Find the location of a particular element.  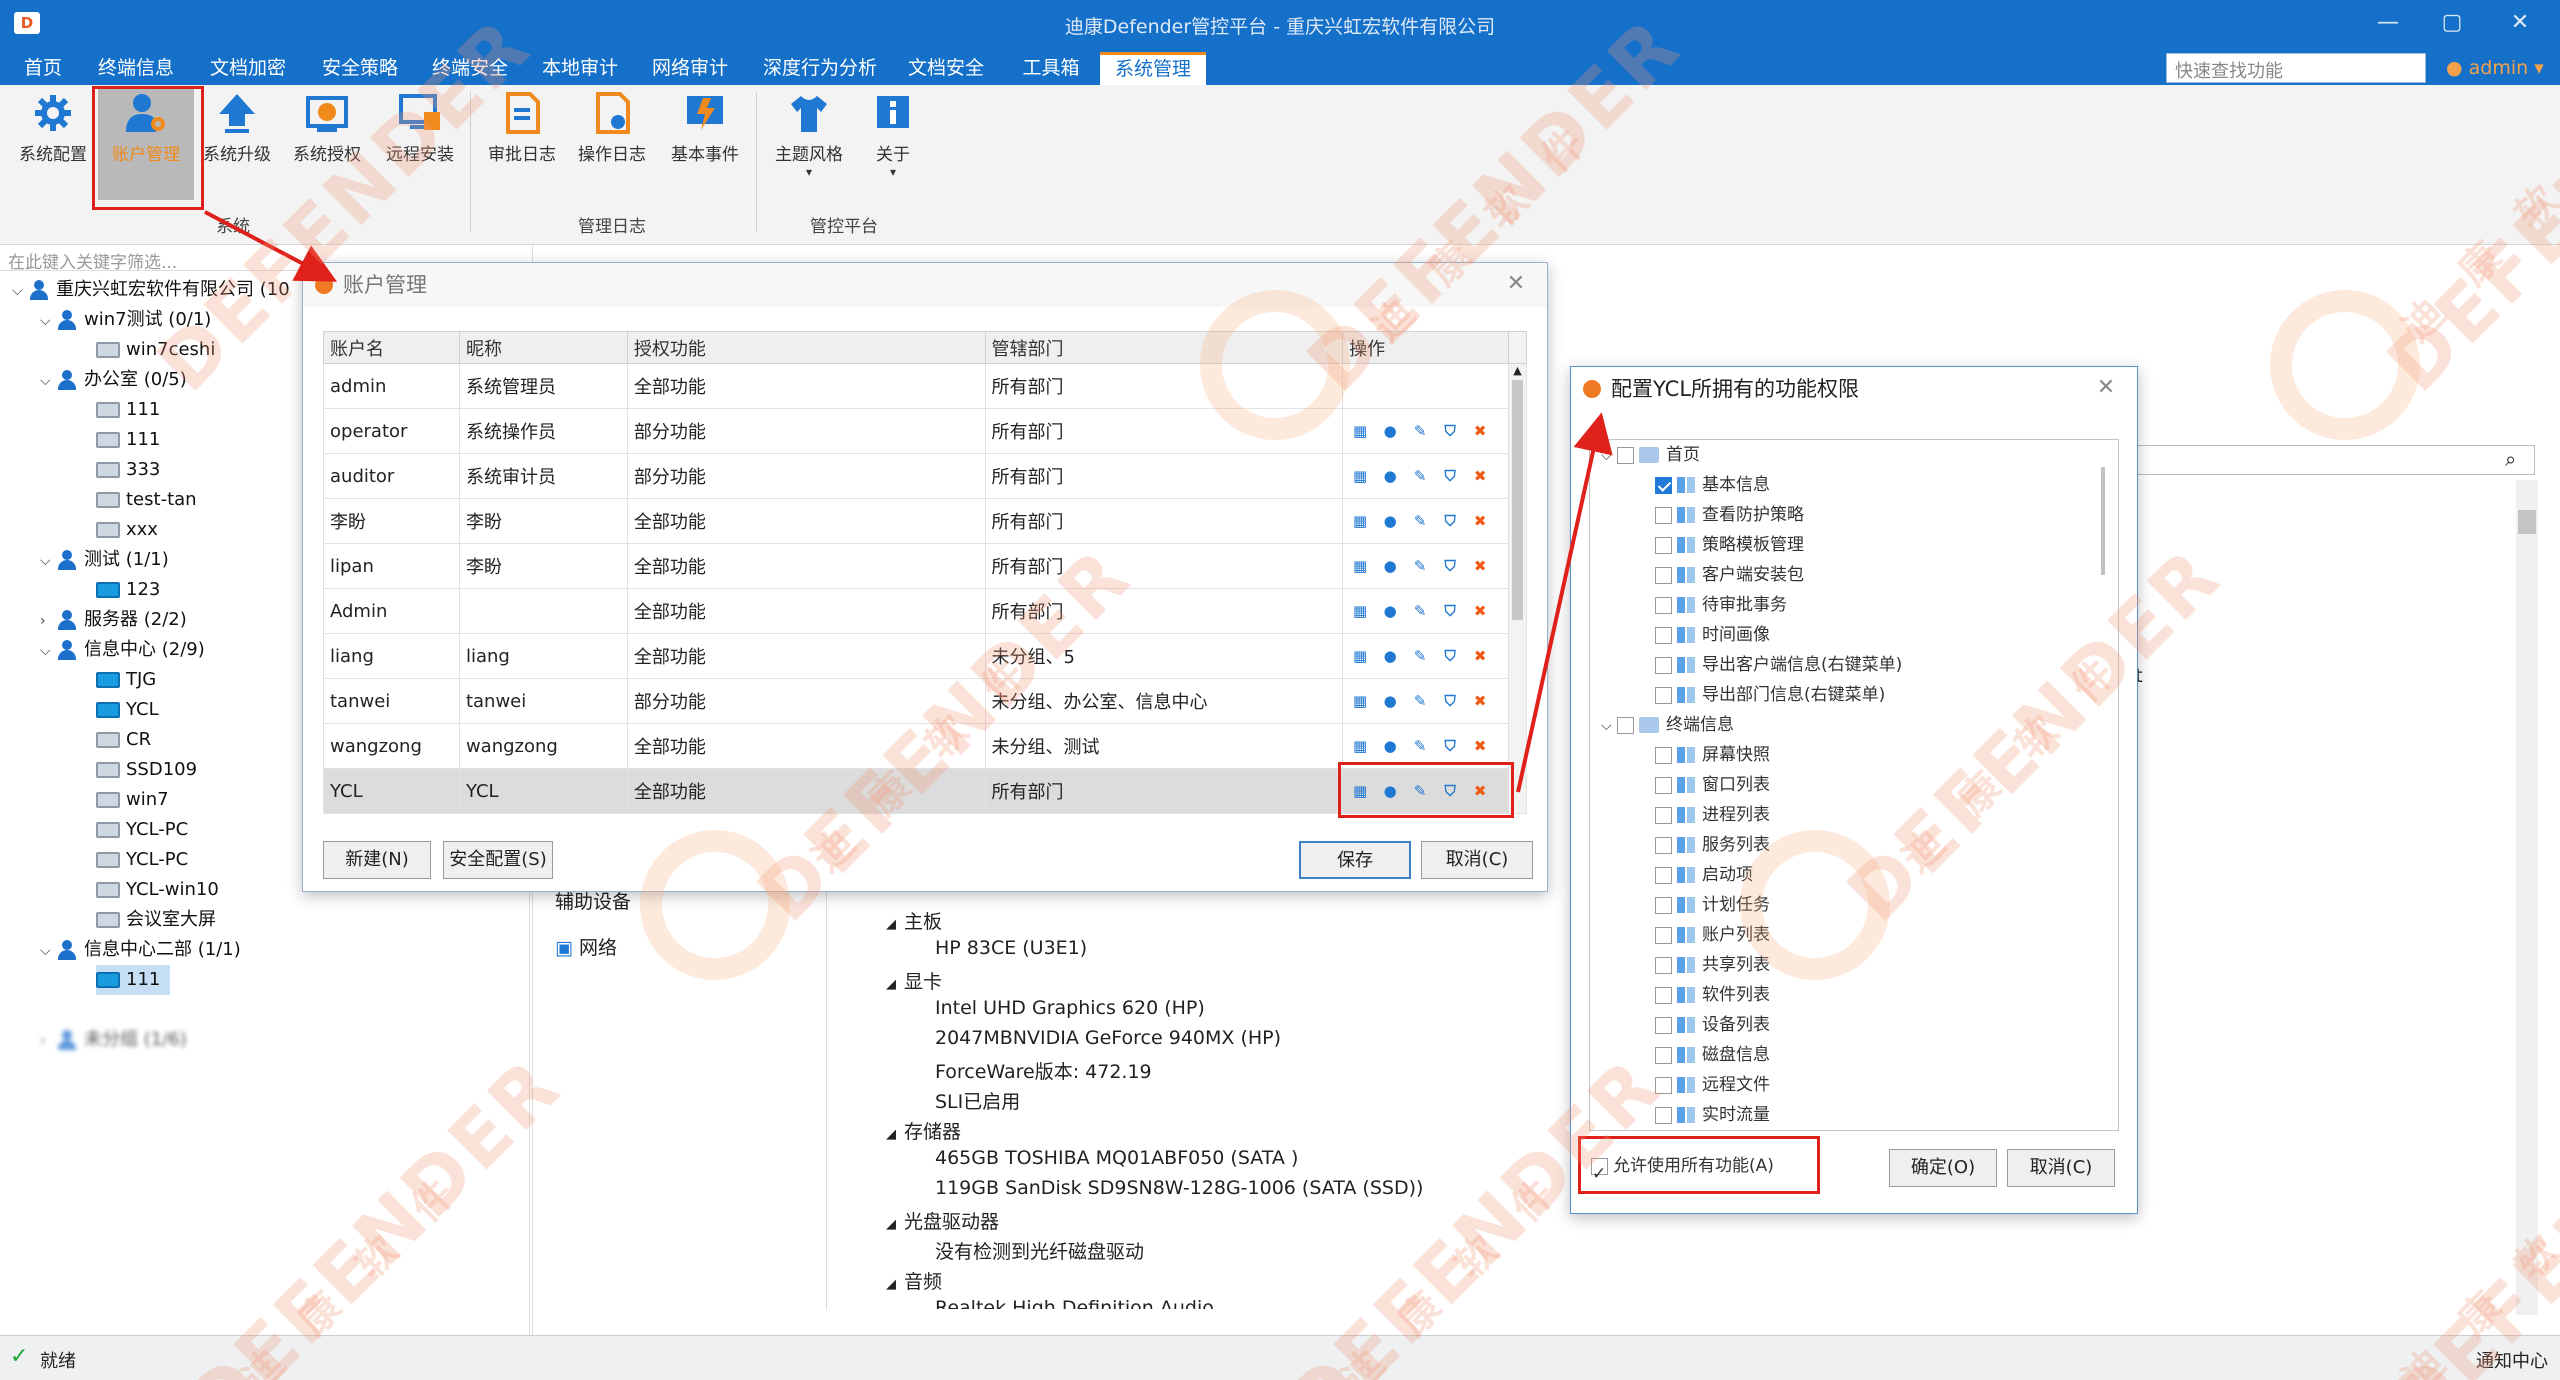

arrow-to-permission-dialog is located at coordinates (1564, 602).